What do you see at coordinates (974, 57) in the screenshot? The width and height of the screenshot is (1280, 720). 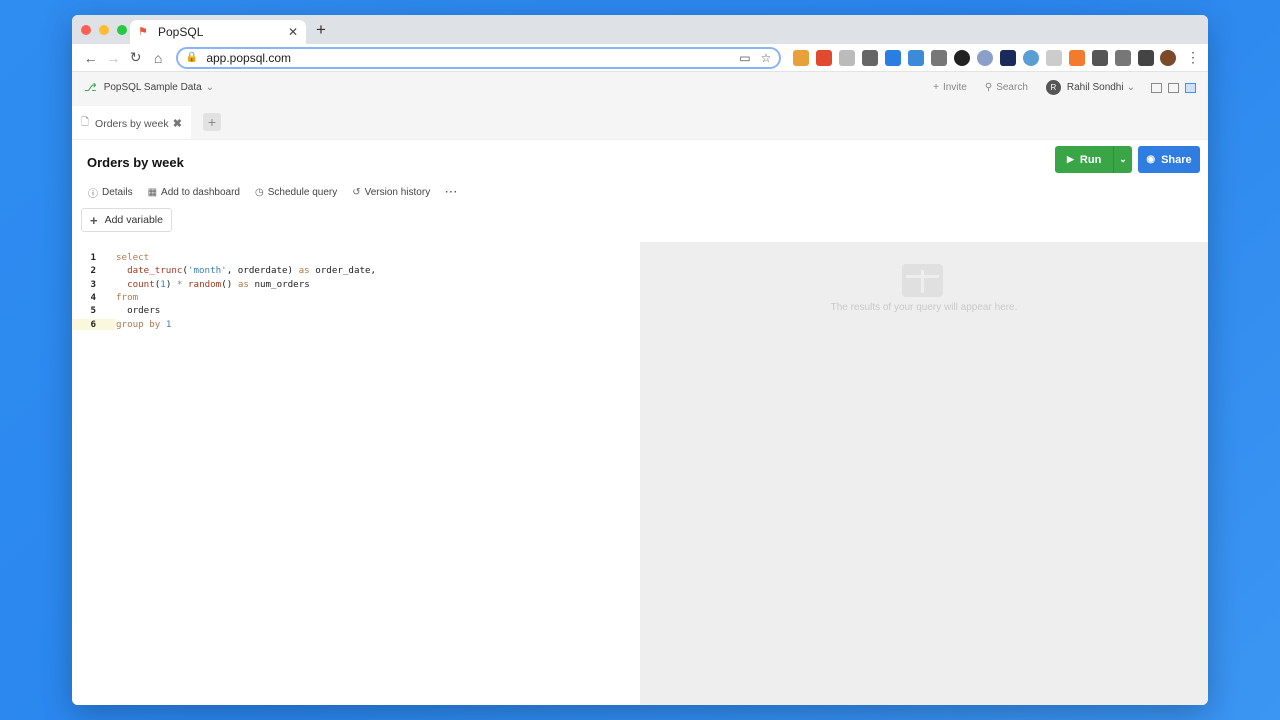 I see `extensions-bar` at bounding box center [974, 57].